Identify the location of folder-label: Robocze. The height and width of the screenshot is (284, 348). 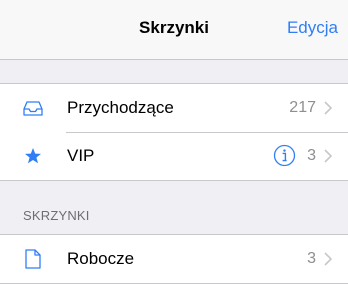
(101, 258).